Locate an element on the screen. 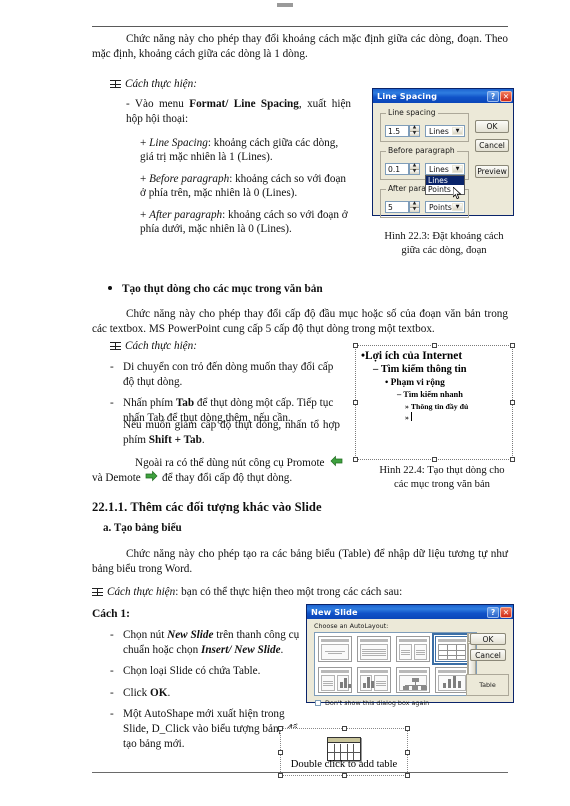 The height and width of the screenshot is (806, 570). before-paragraph-unit-combo: Lines ▼ is located at coordinates (445, 169).